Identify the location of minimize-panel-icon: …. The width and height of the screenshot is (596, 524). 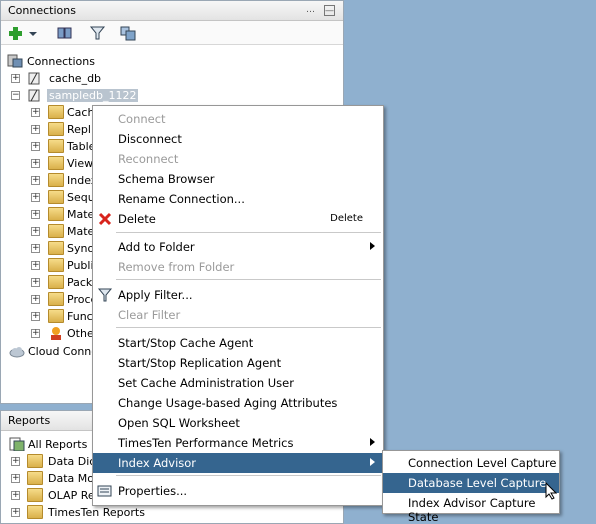
(310, 10).